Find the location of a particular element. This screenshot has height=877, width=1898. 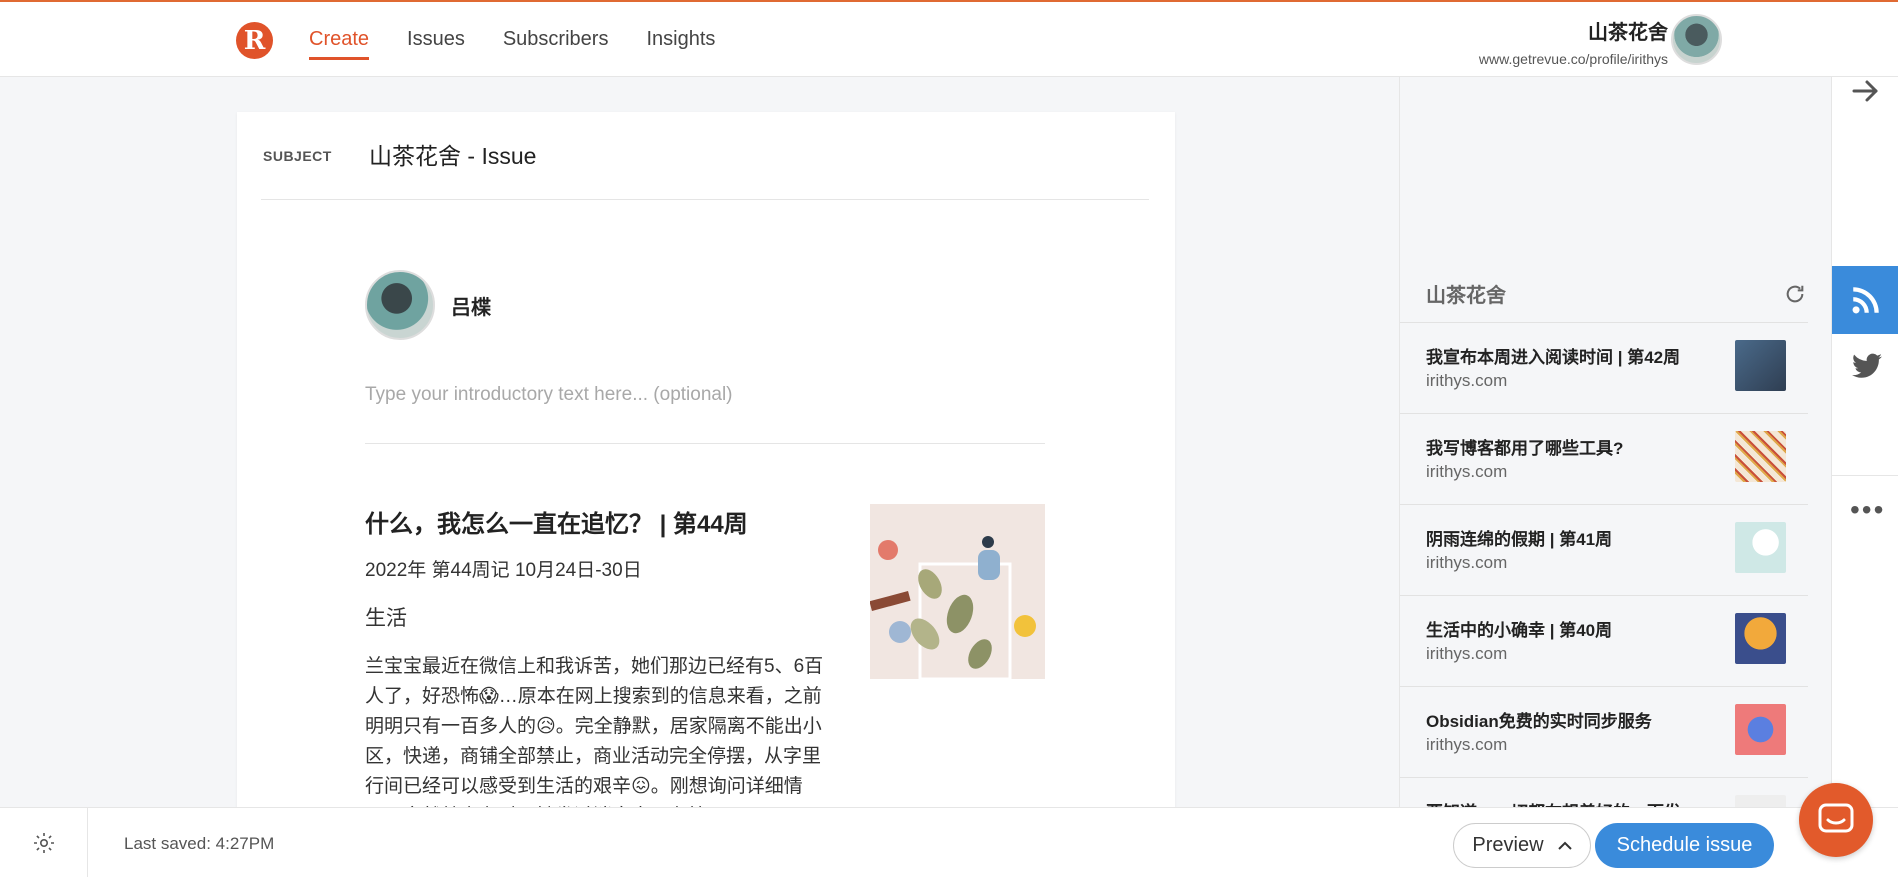

profile-url: www.getrevue.co/profile/irithys is located at coordinates (1573, 59).